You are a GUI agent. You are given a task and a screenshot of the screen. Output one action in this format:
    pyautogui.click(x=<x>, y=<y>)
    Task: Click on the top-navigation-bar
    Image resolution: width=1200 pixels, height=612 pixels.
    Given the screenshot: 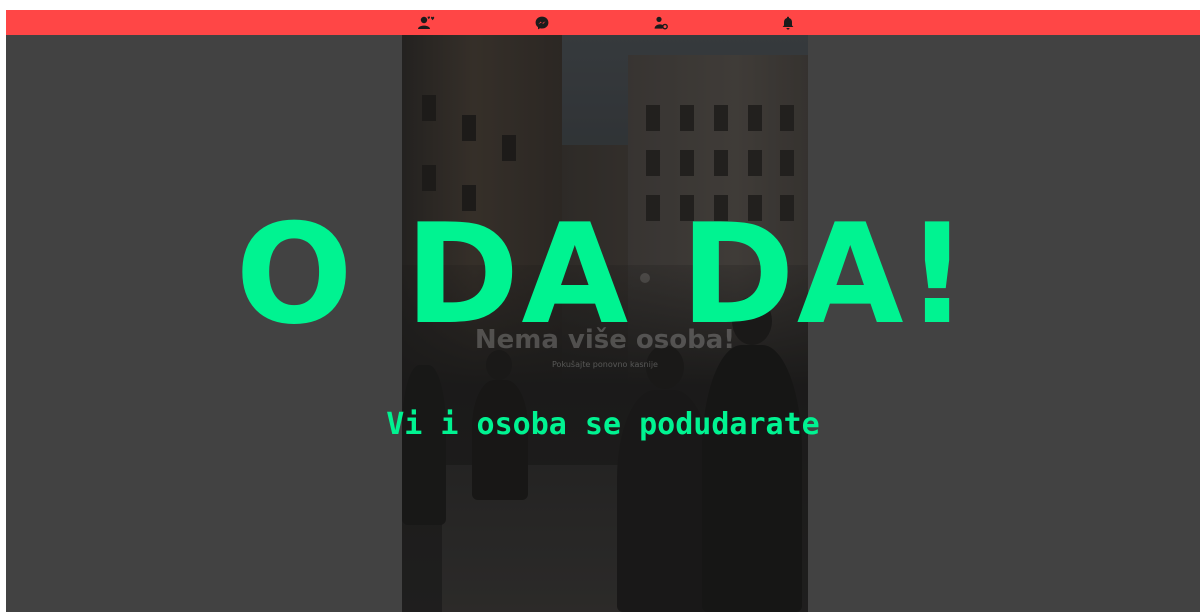 What is the action you would take?
    pyautogui.click(x=603, y=22)
    